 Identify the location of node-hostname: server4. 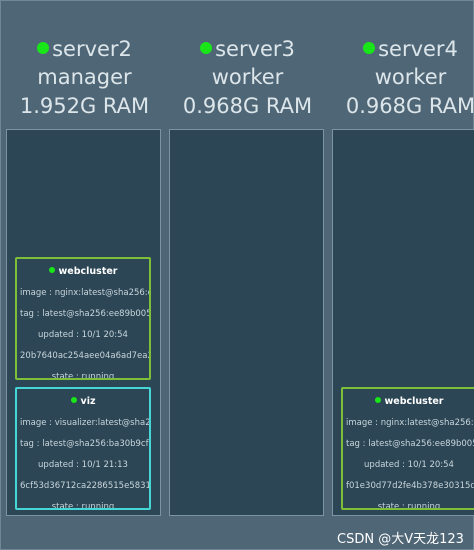
(403, 49).